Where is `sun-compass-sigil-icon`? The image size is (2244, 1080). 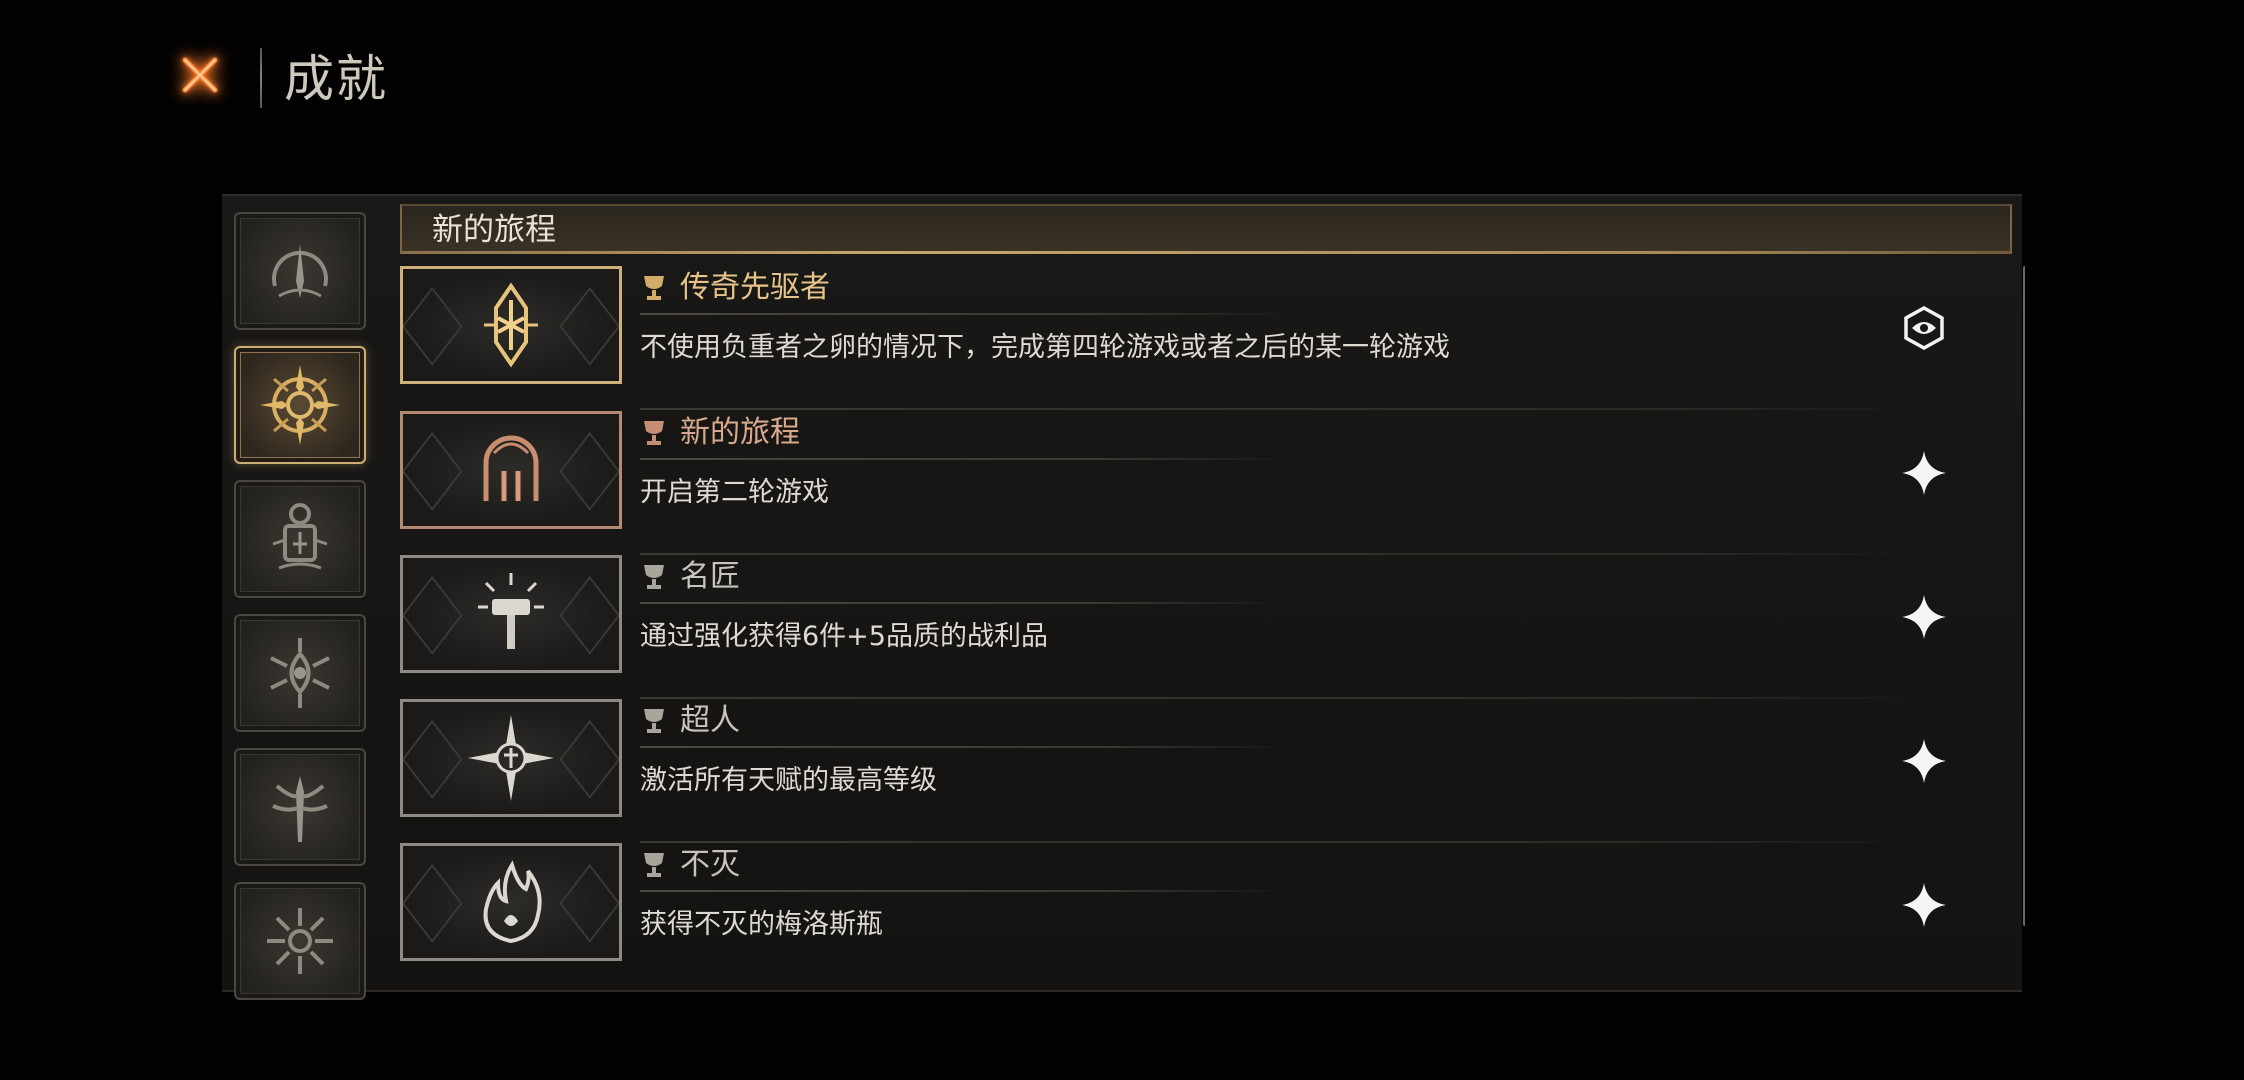
sun-compass-sigil-icon is located at coordinates (300, 405).